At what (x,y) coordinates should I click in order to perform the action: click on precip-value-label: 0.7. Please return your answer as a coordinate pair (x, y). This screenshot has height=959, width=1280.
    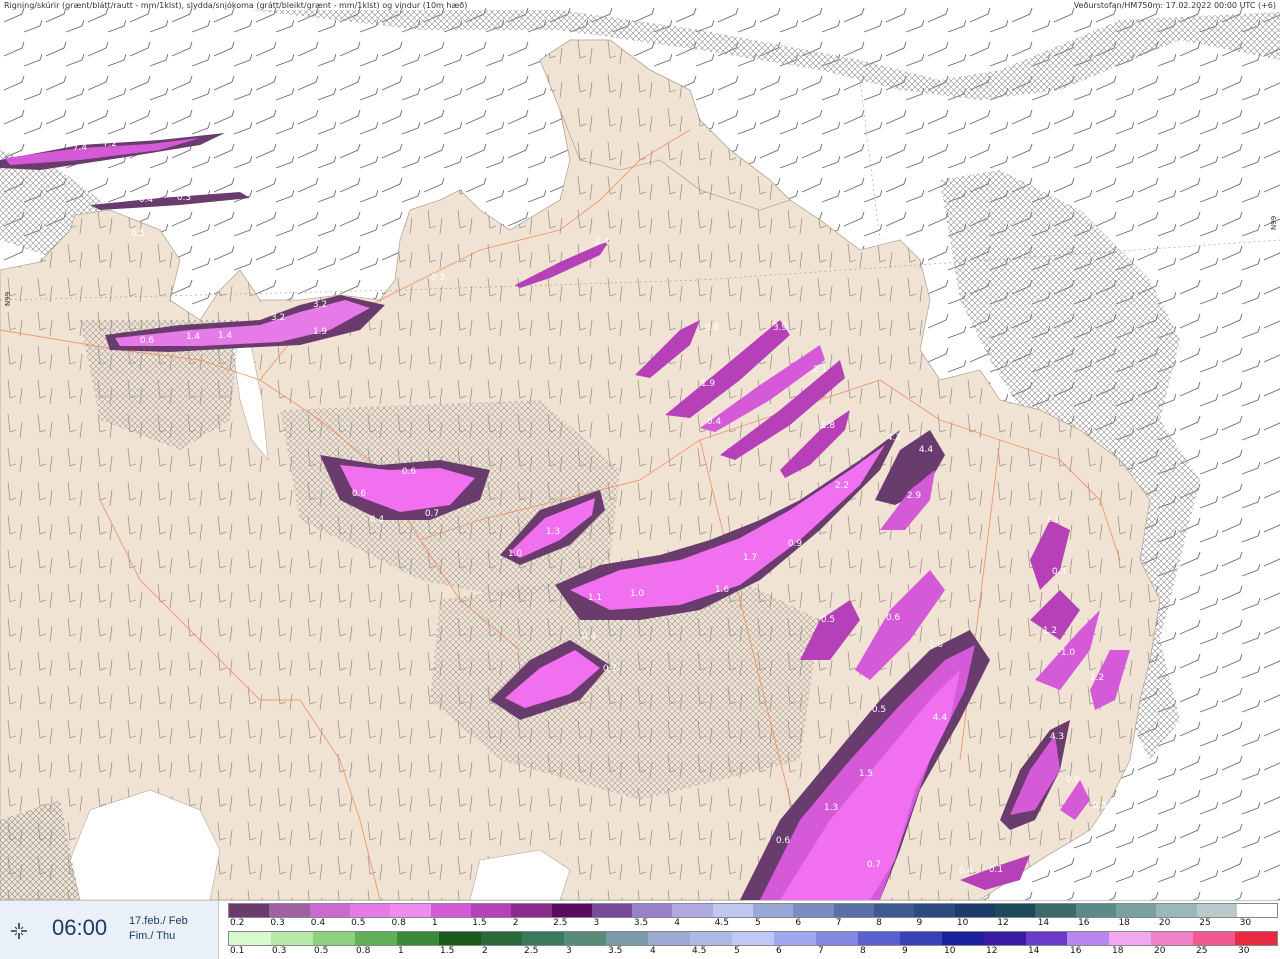
    Looking at the image, I should click on (432, 514).